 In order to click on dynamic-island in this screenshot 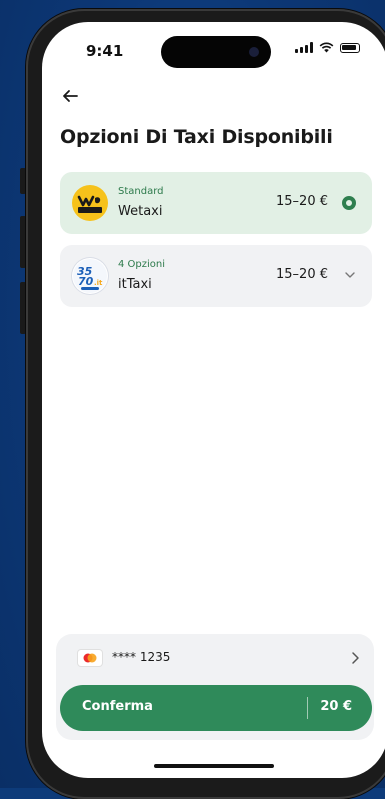, I will do `click(216, 52)`.